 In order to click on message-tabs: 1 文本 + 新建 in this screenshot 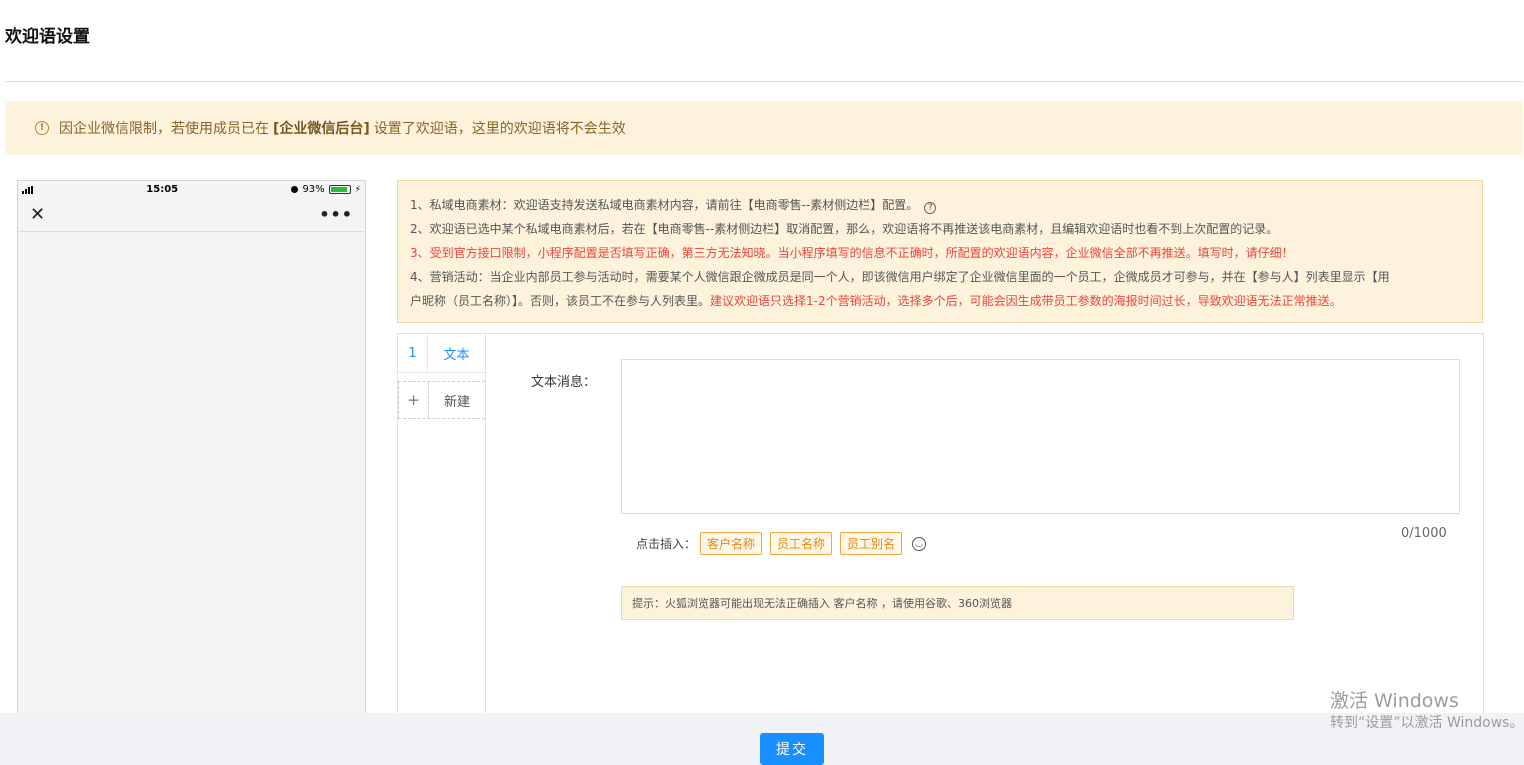, I will do `click(442, 528)`.